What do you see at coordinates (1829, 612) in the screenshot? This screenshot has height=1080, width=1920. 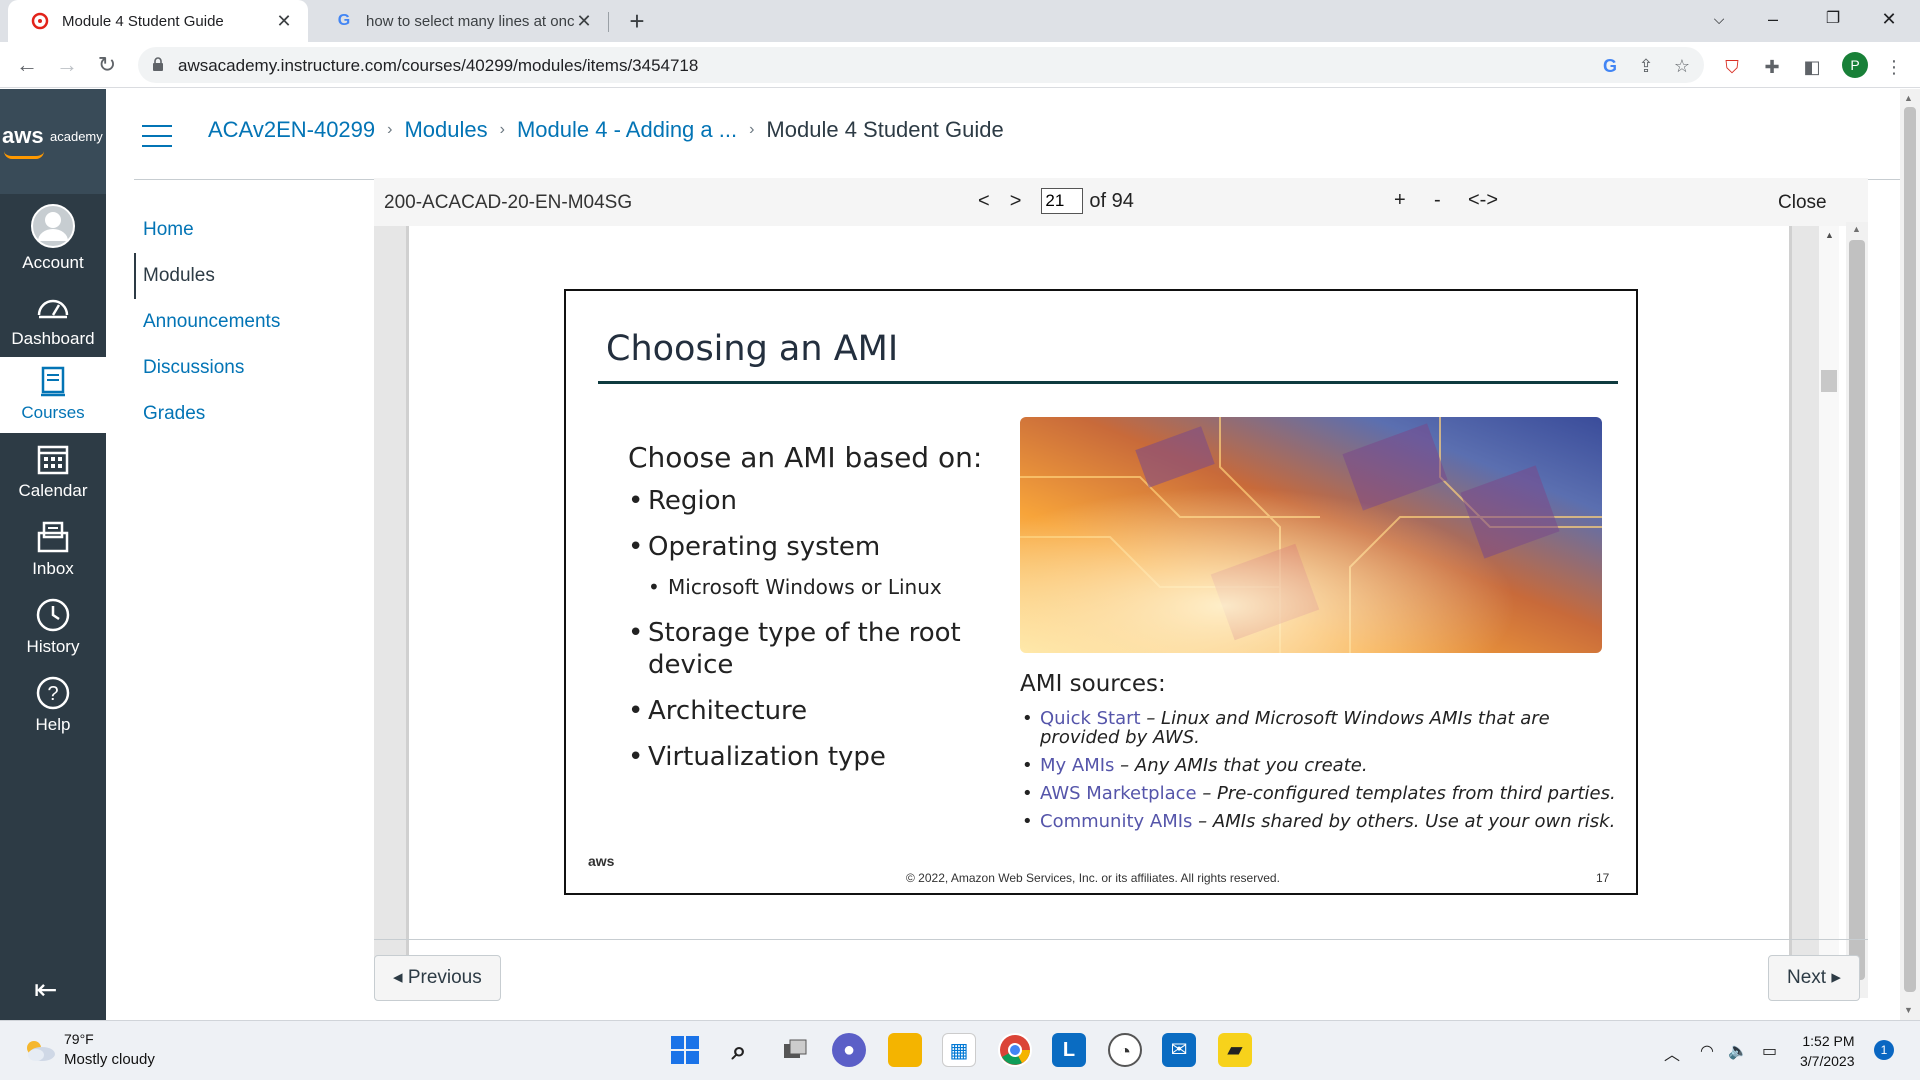 I see `document-scrollbar: ▲ ▼` at bounding box center [1829, 612].